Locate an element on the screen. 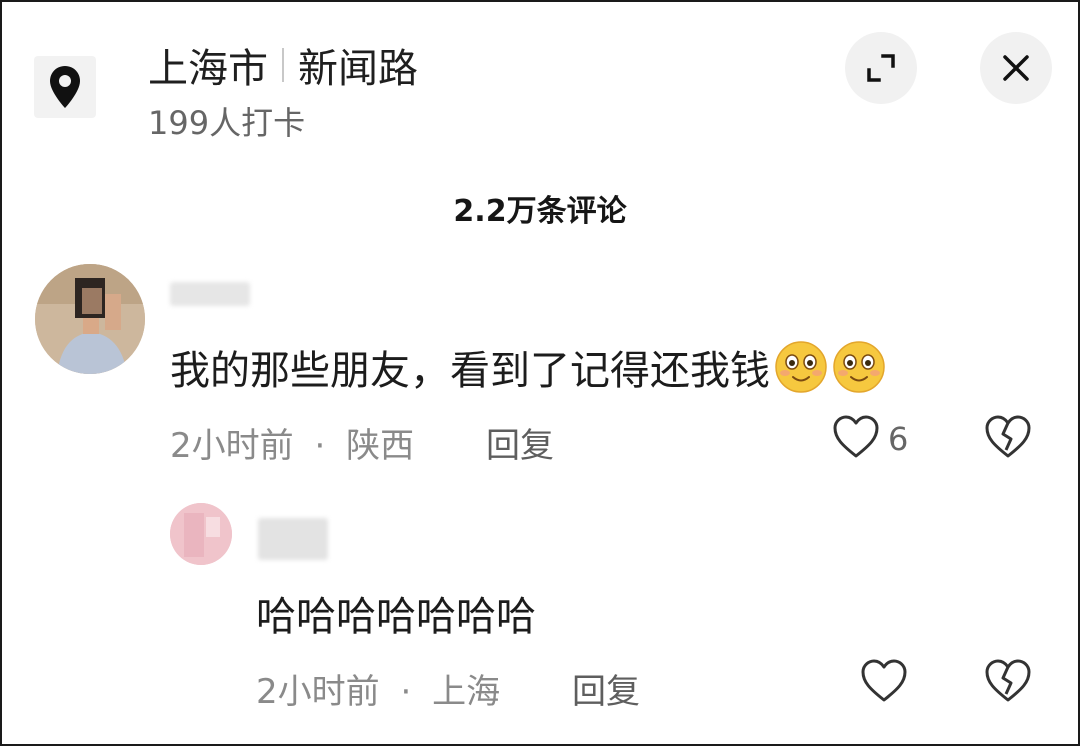  city-name: 上海市 is located at coordinates (208, 69).